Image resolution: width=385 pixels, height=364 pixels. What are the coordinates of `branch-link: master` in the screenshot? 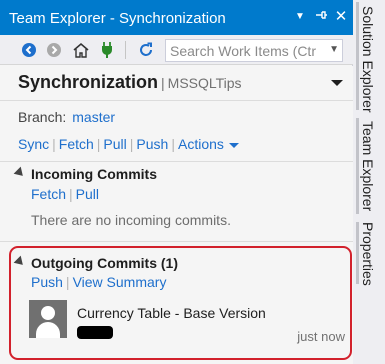 It's located at (93, 117).